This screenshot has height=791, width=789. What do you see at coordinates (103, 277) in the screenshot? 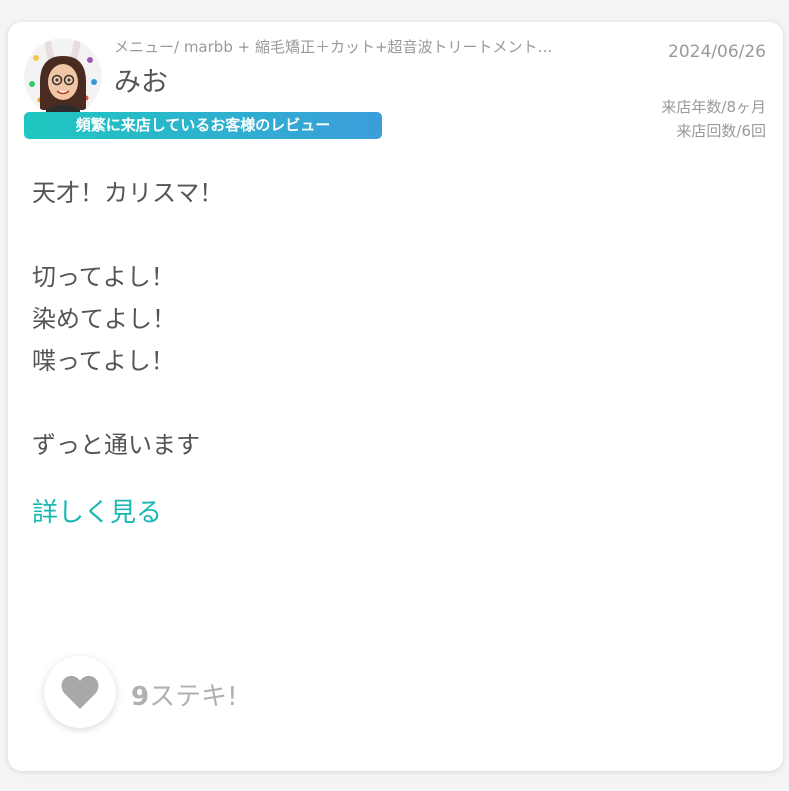
I see `review-line: 切ってよし！` at bounding box center [103, 277].